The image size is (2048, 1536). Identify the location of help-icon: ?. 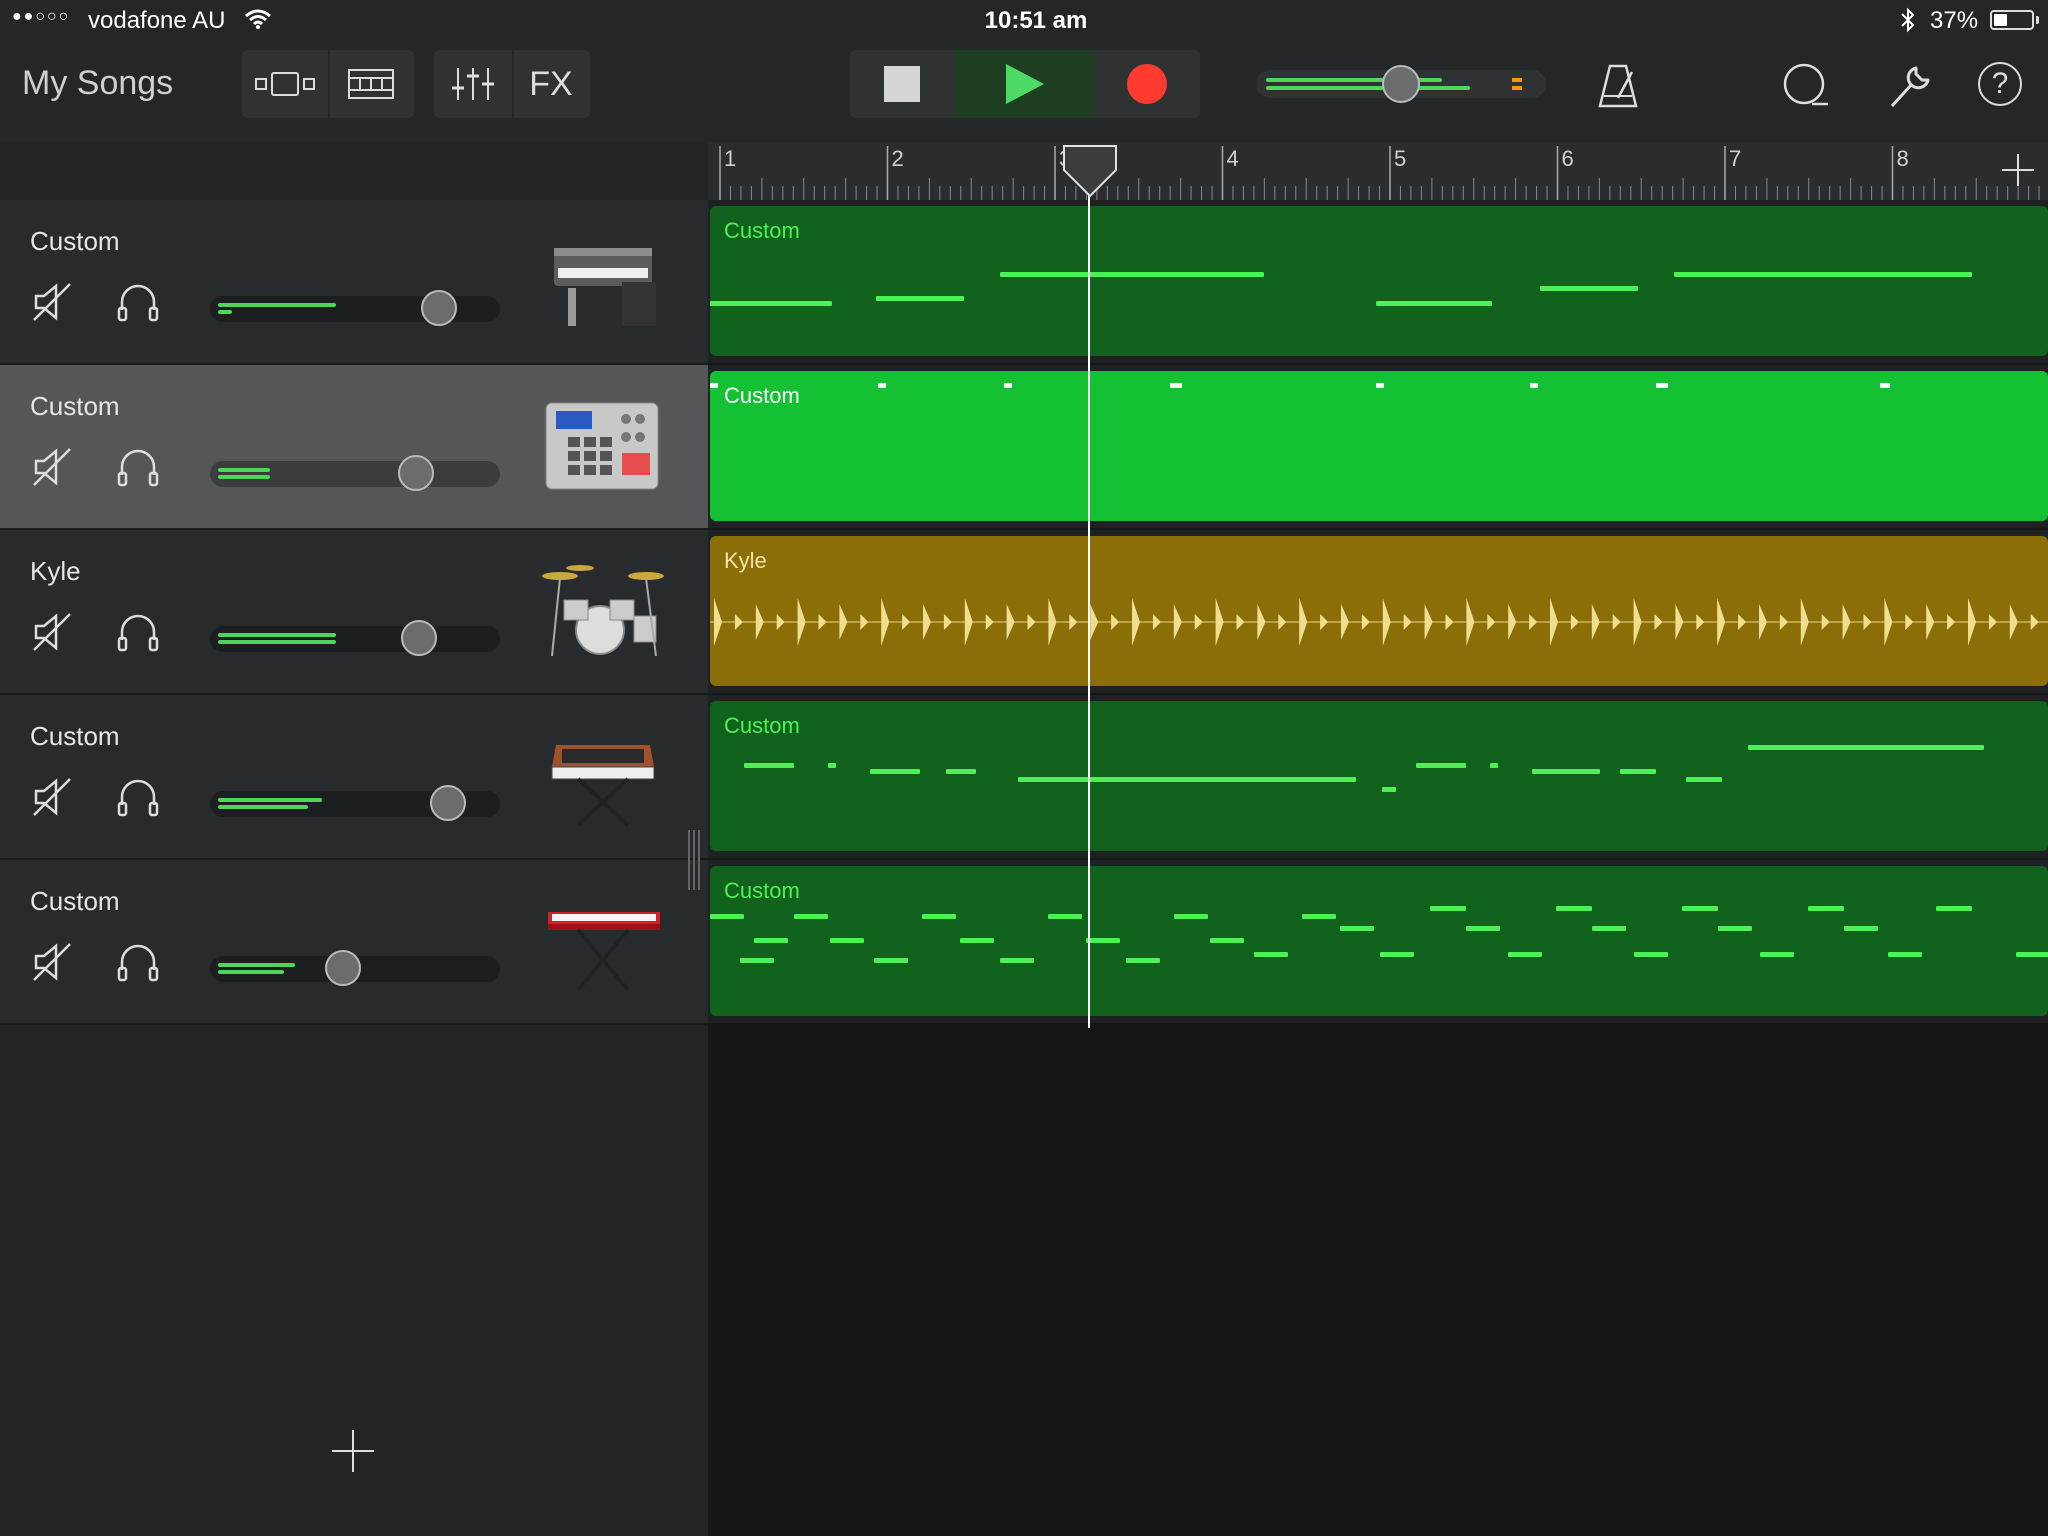
(2000, 84).